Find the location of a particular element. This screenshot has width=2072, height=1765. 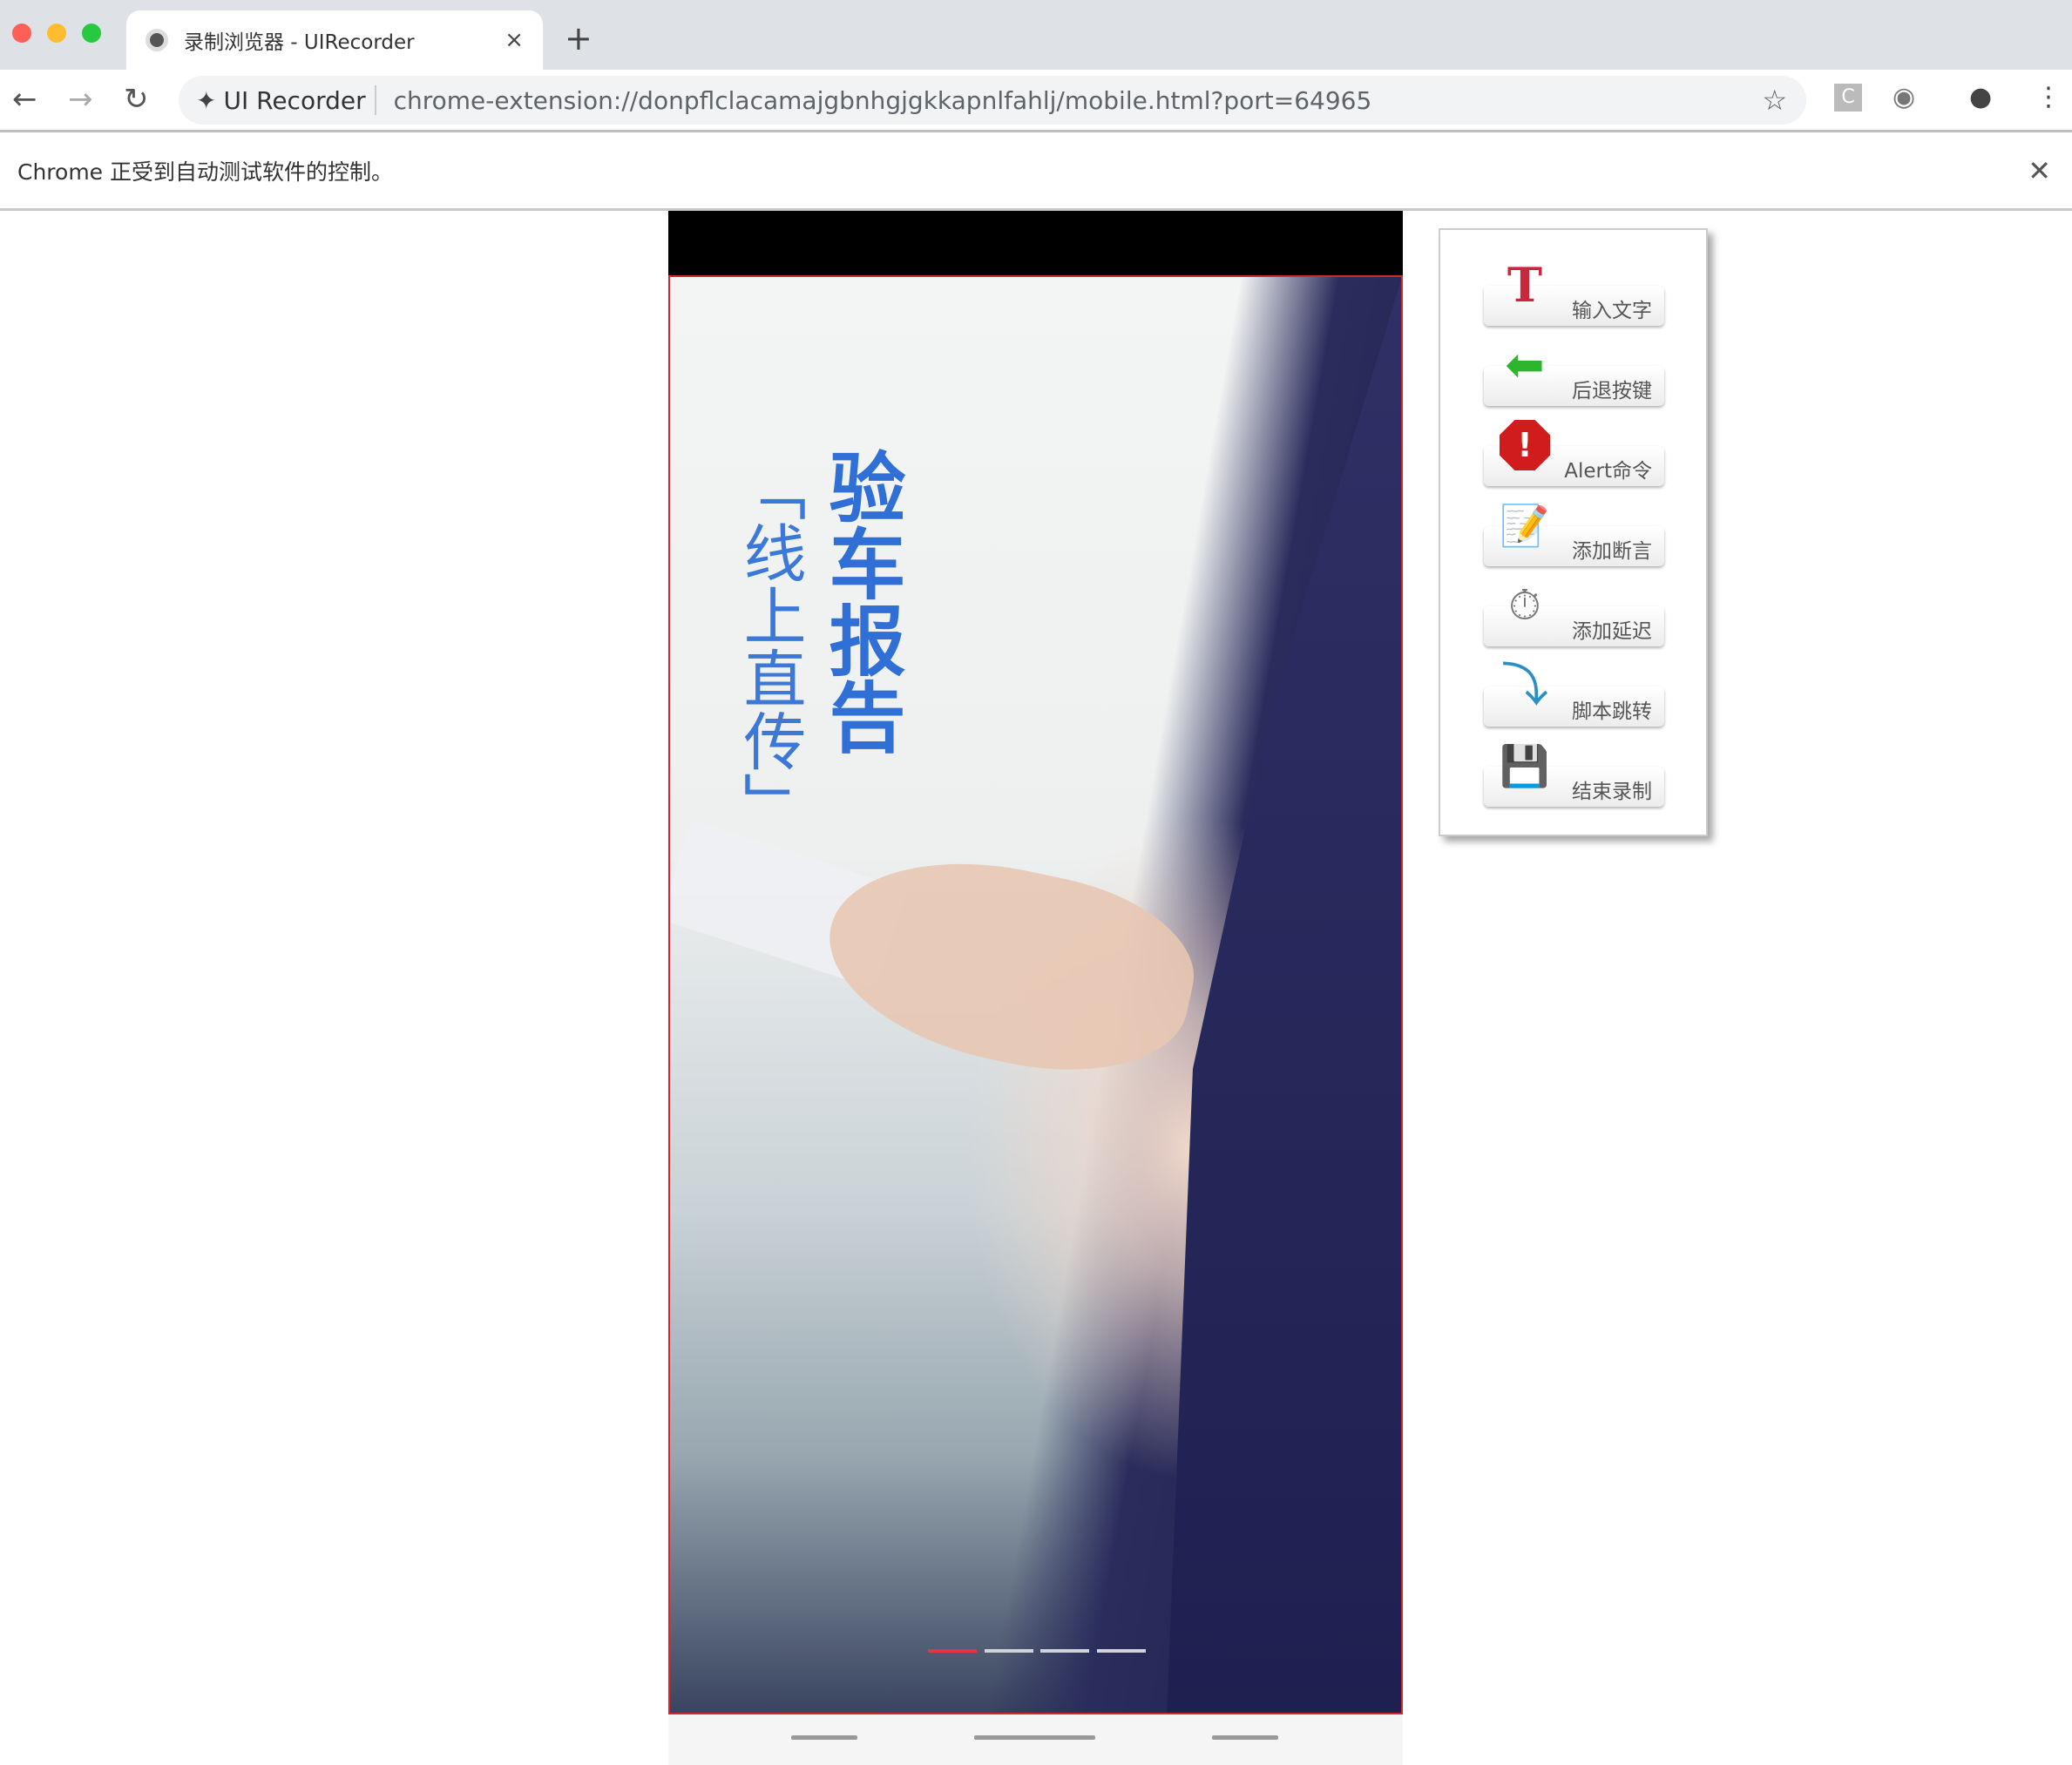

back-arrow-icon: ⬅ is located at coordinates (1525, 364).